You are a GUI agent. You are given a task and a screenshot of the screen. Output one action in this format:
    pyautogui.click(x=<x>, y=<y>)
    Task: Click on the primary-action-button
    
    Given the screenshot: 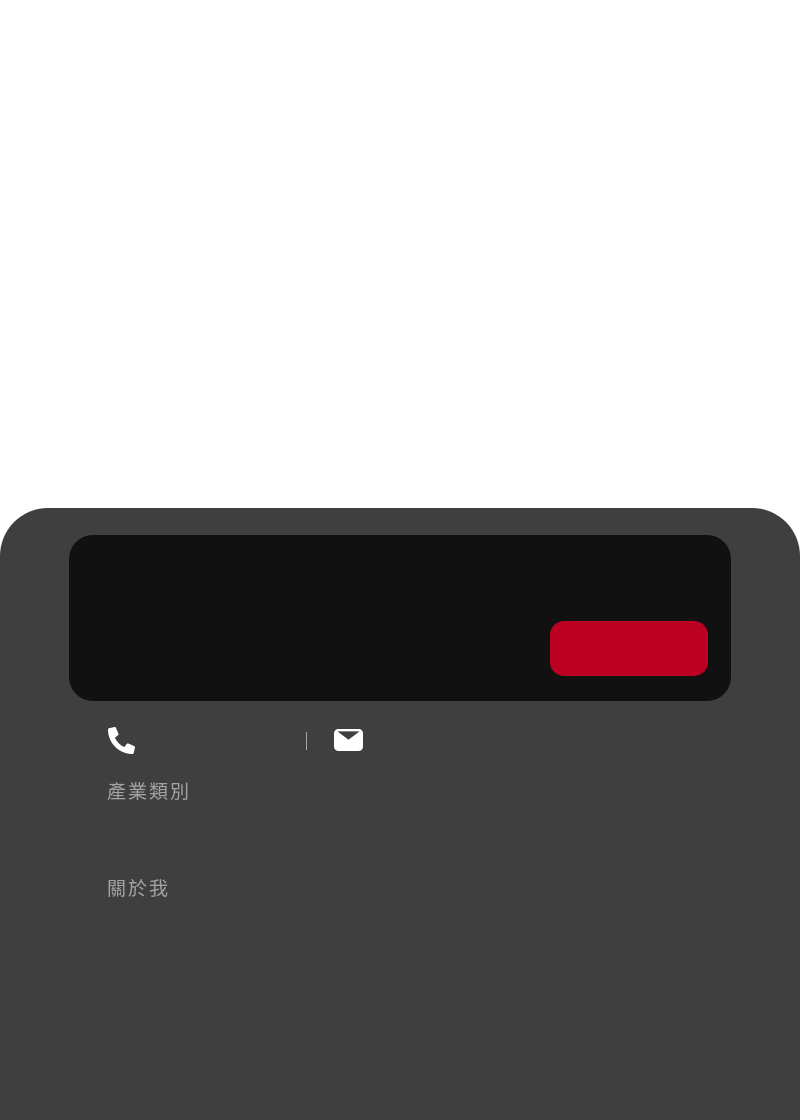 What is the action you would take?
    pyautogui.click(x=629, y=648)
    